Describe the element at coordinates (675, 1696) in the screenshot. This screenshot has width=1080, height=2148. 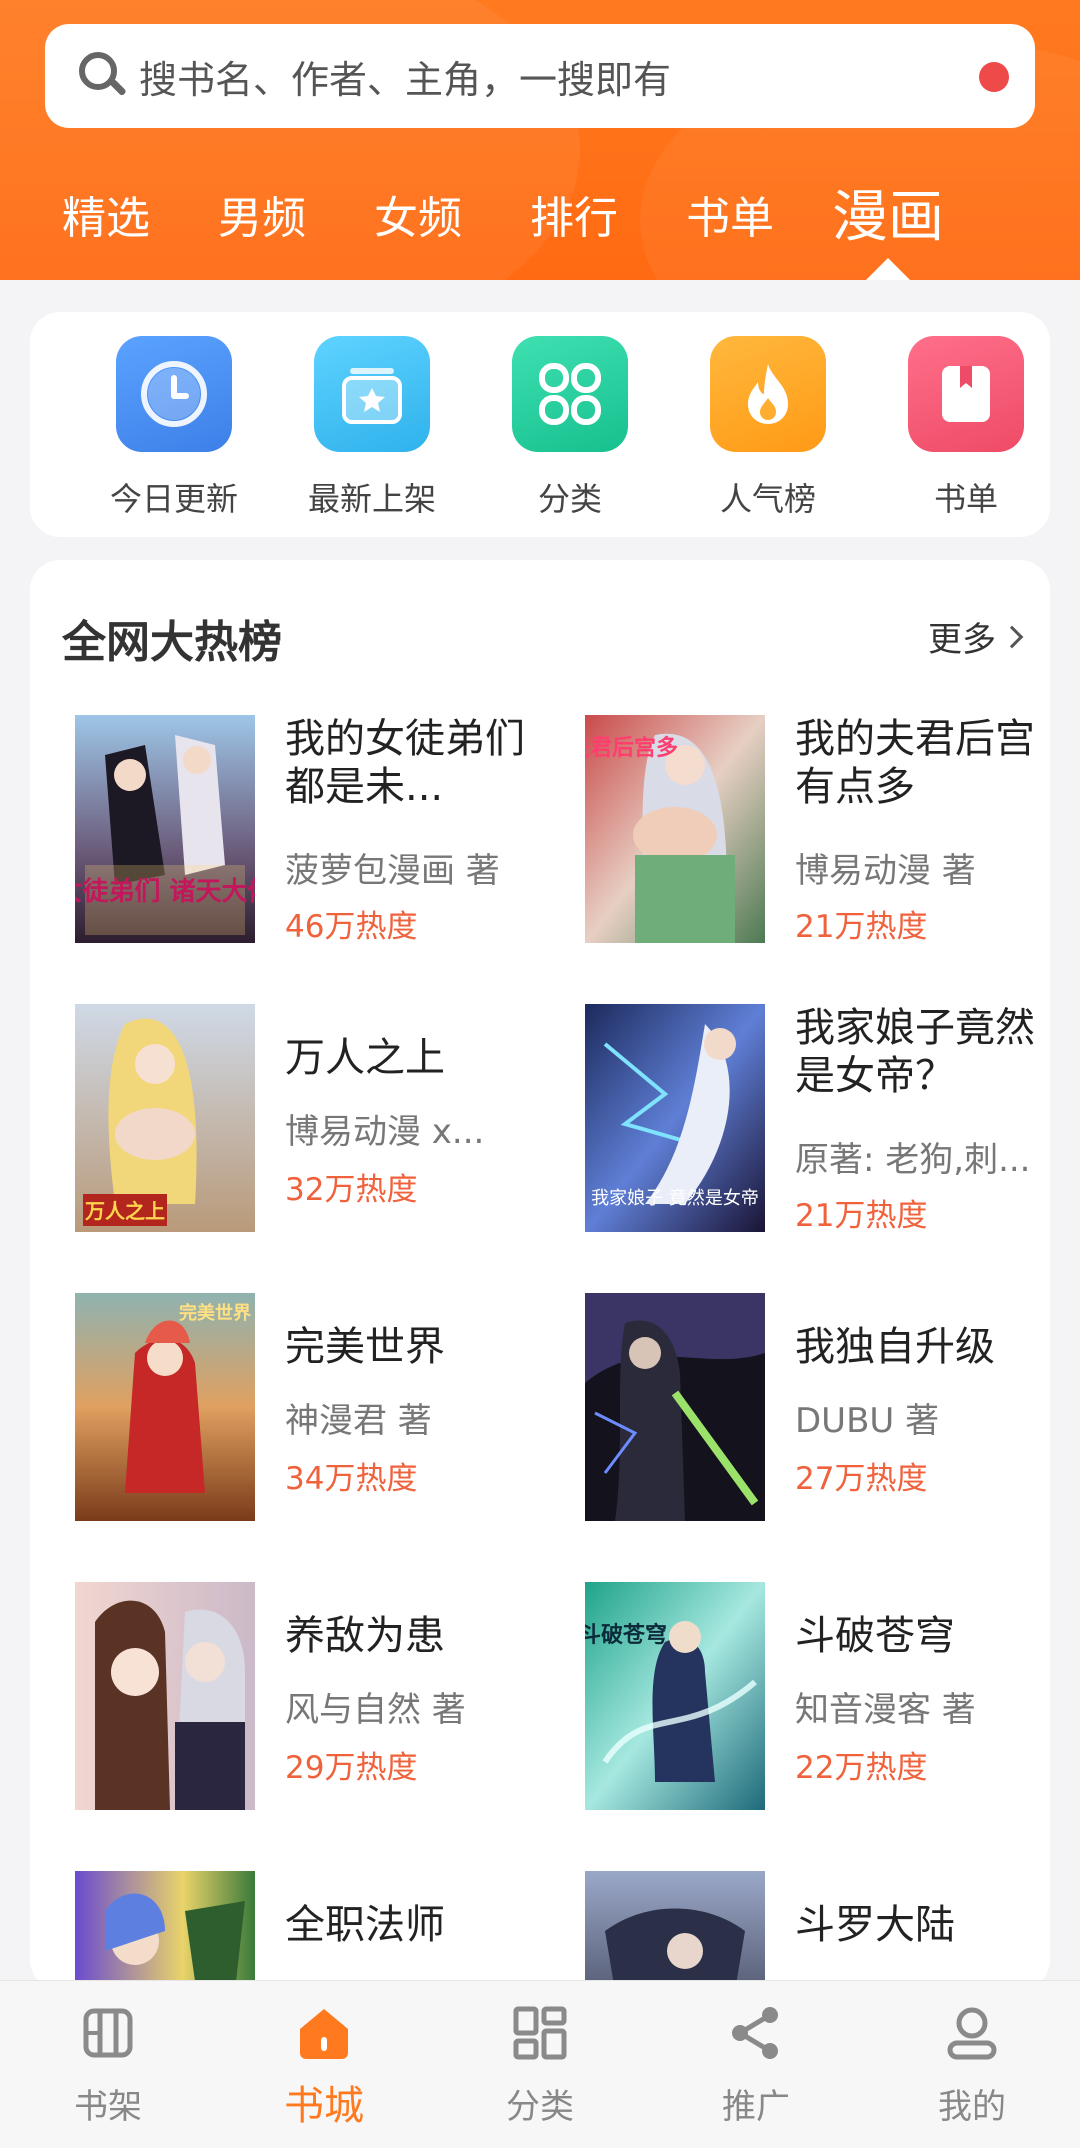
I see `book-cover: 斗破苍穹` at that location.